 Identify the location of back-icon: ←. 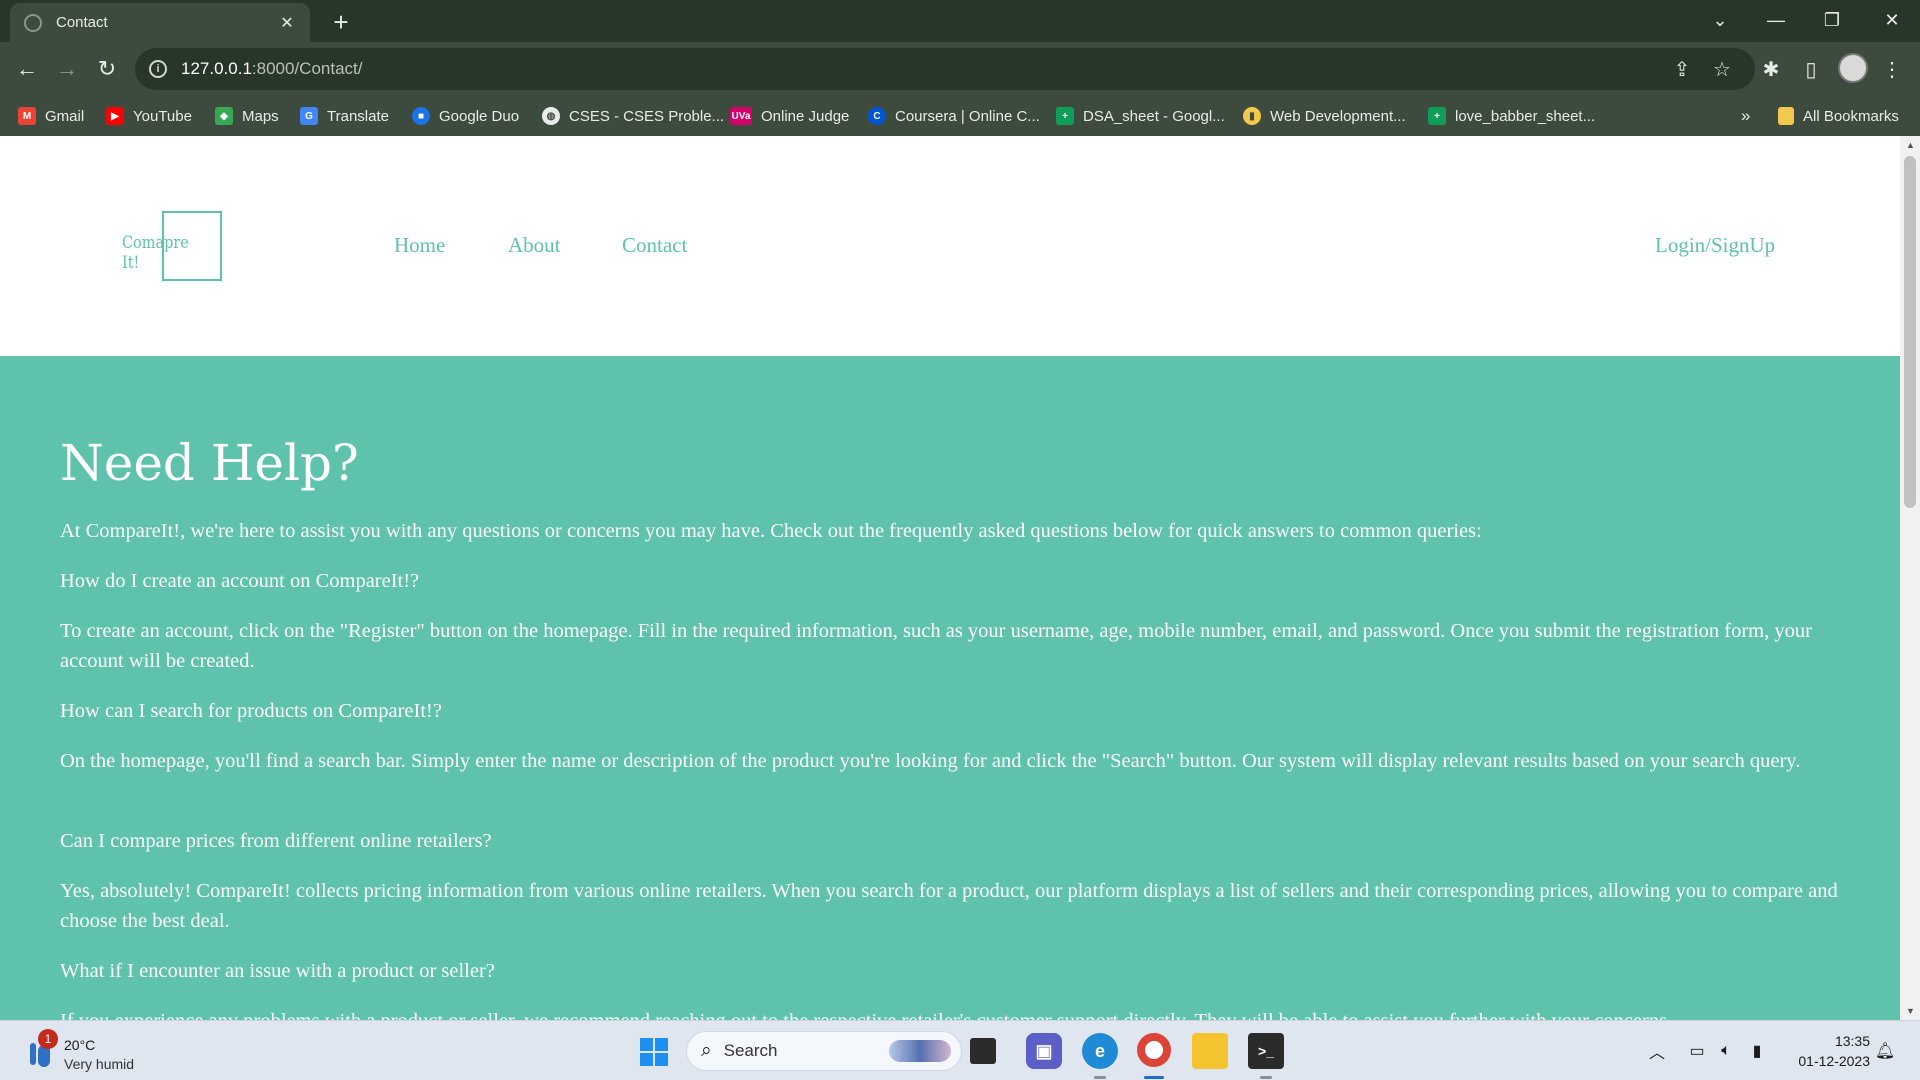
(27, 69).